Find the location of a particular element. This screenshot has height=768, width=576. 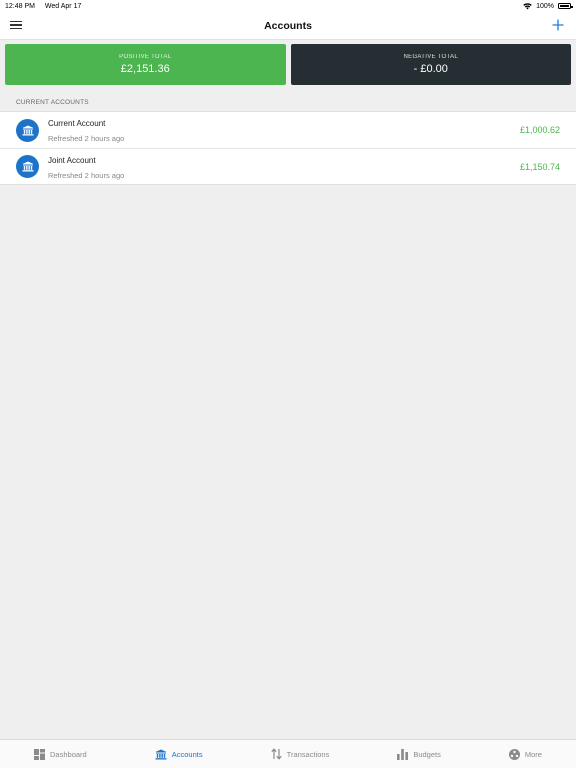

battery-icon is located at coordinates (565, 6).